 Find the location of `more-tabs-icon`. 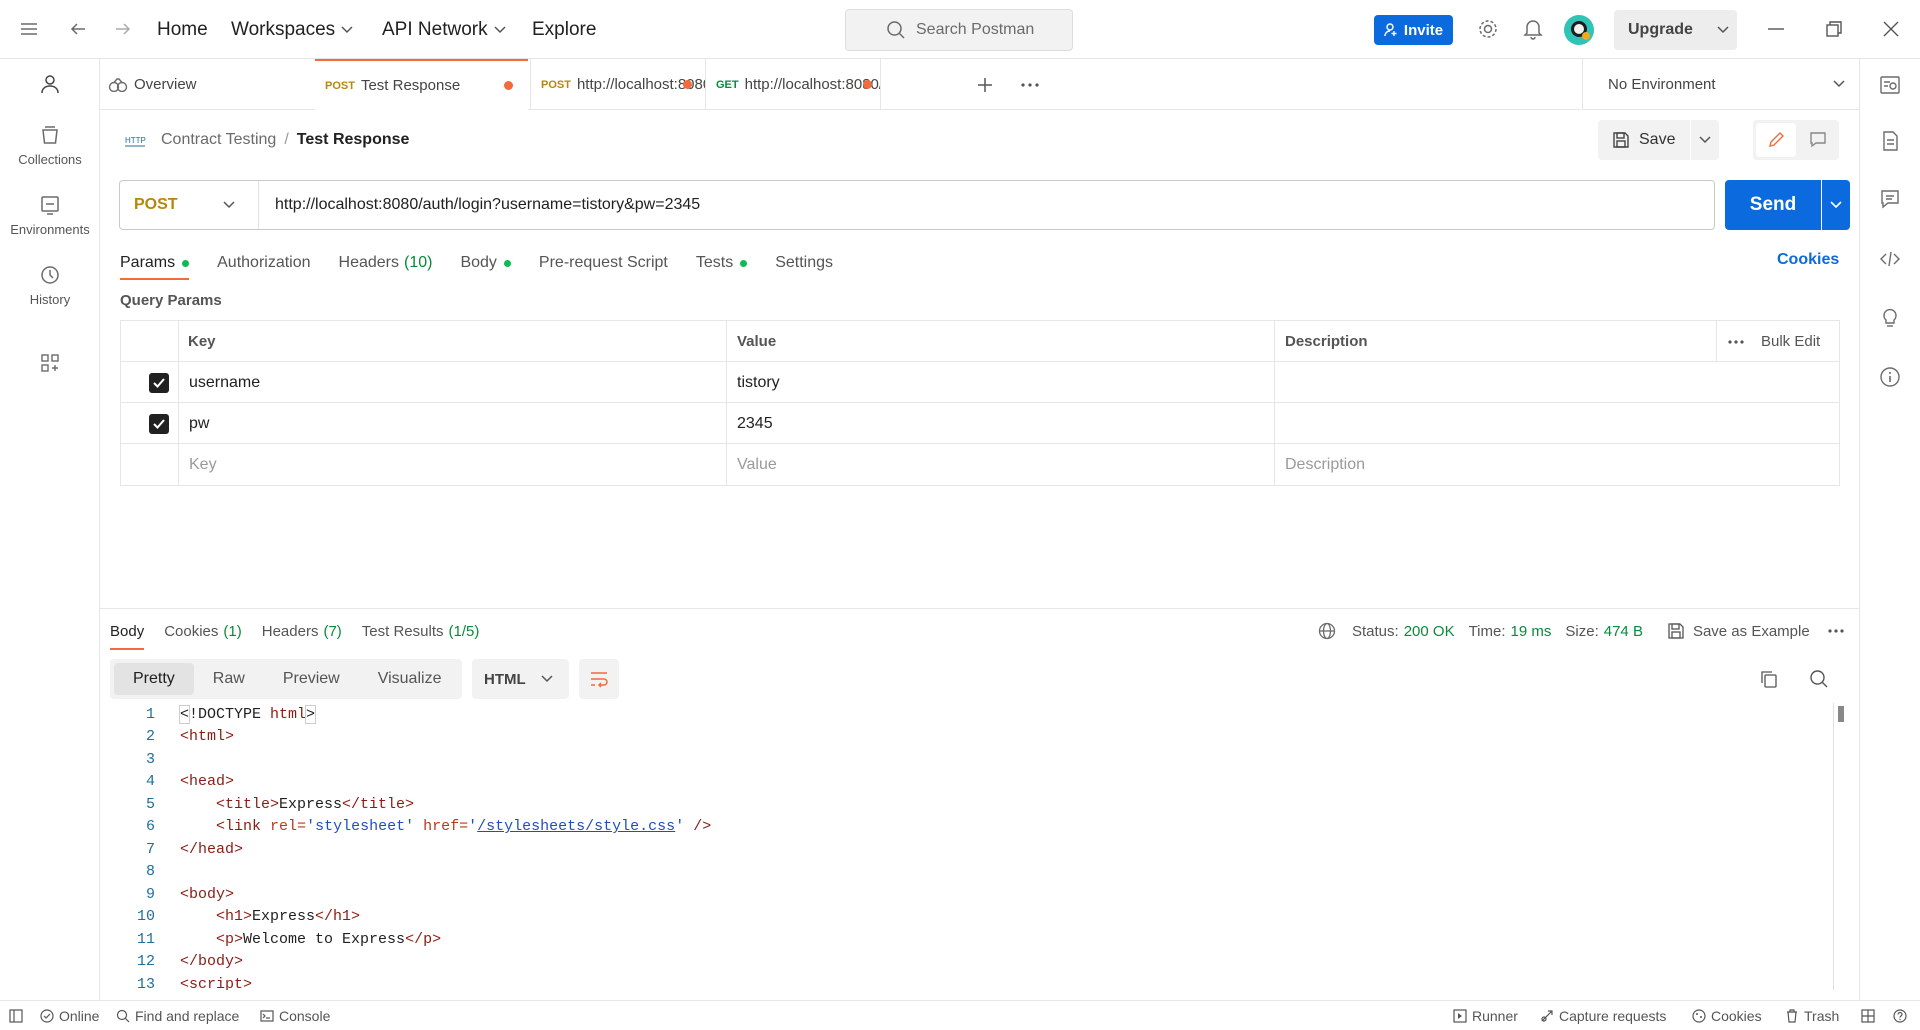

more-tabs-icon is located at coordinates (1030, 84).